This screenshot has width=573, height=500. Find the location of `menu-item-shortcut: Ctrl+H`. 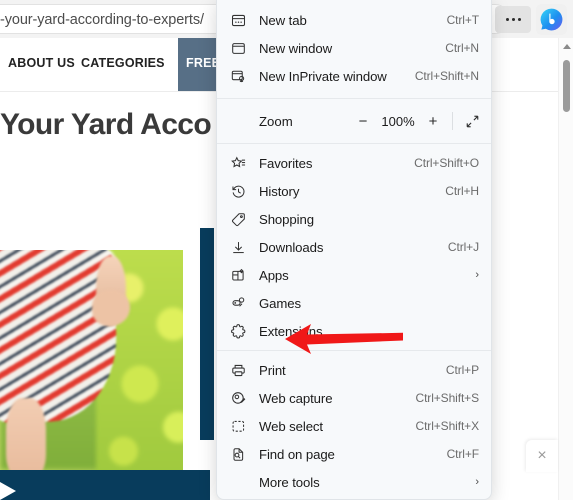

menu-item-shortcut: Ctrl+H is located at coordinates (462, 191).